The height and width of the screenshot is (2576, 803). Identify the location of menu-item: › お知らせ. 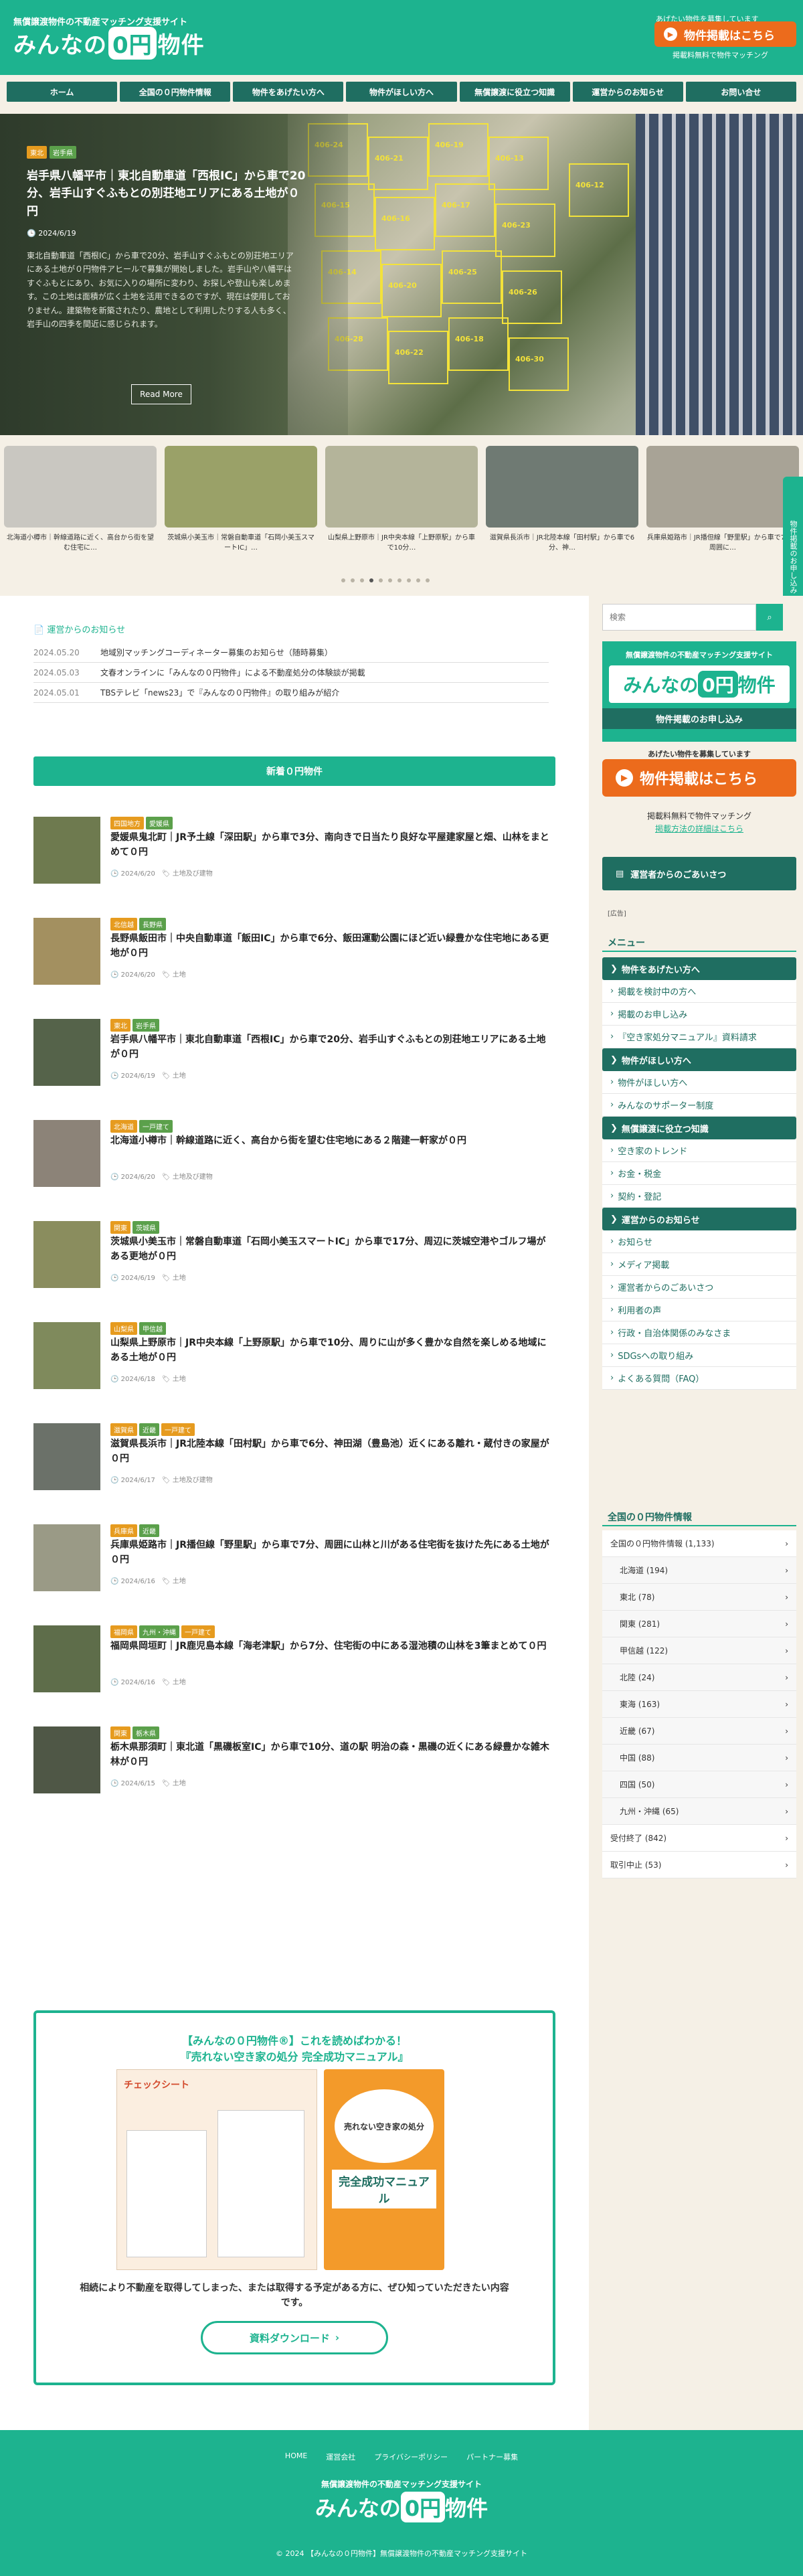
(699, 1241).